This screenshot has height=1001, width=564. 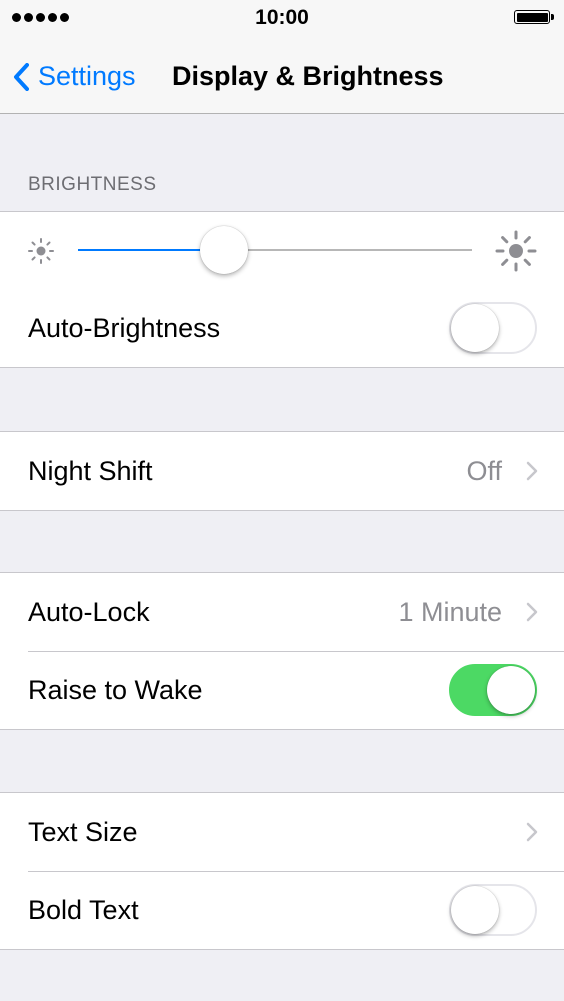 I want to click on auto-brightness-toggle, so click(x=493, y=328).